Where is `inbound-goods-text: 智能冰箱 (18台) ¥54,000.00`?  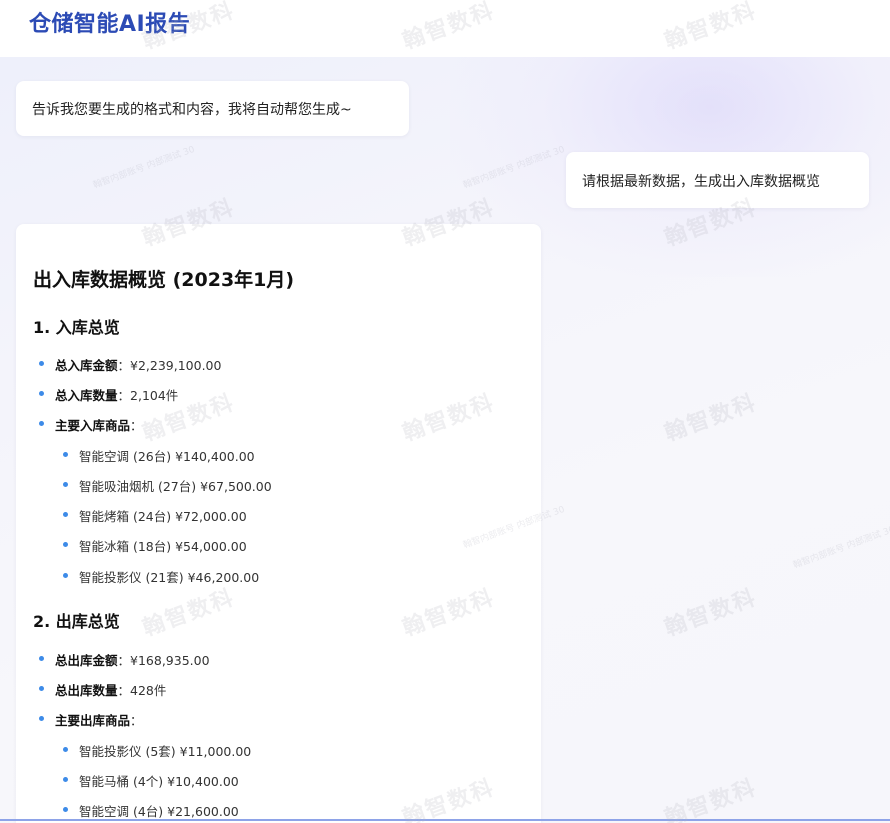 inbound-goods-text: 智能冰箱 (18台) ¥54,000.00 is located at coordinates (163, 546).